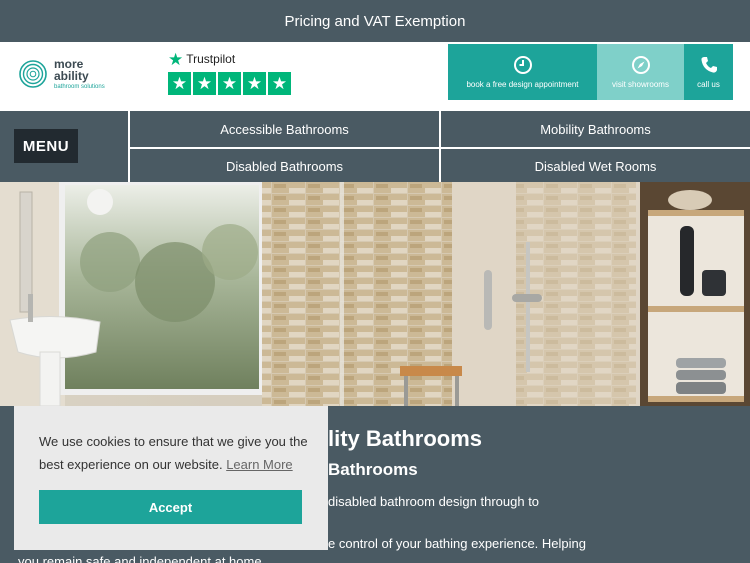 Image resolution: width=750 pixels, height=563 pixels. I want to click on intro-heading: lity Bathrooms, so click(405, 438).